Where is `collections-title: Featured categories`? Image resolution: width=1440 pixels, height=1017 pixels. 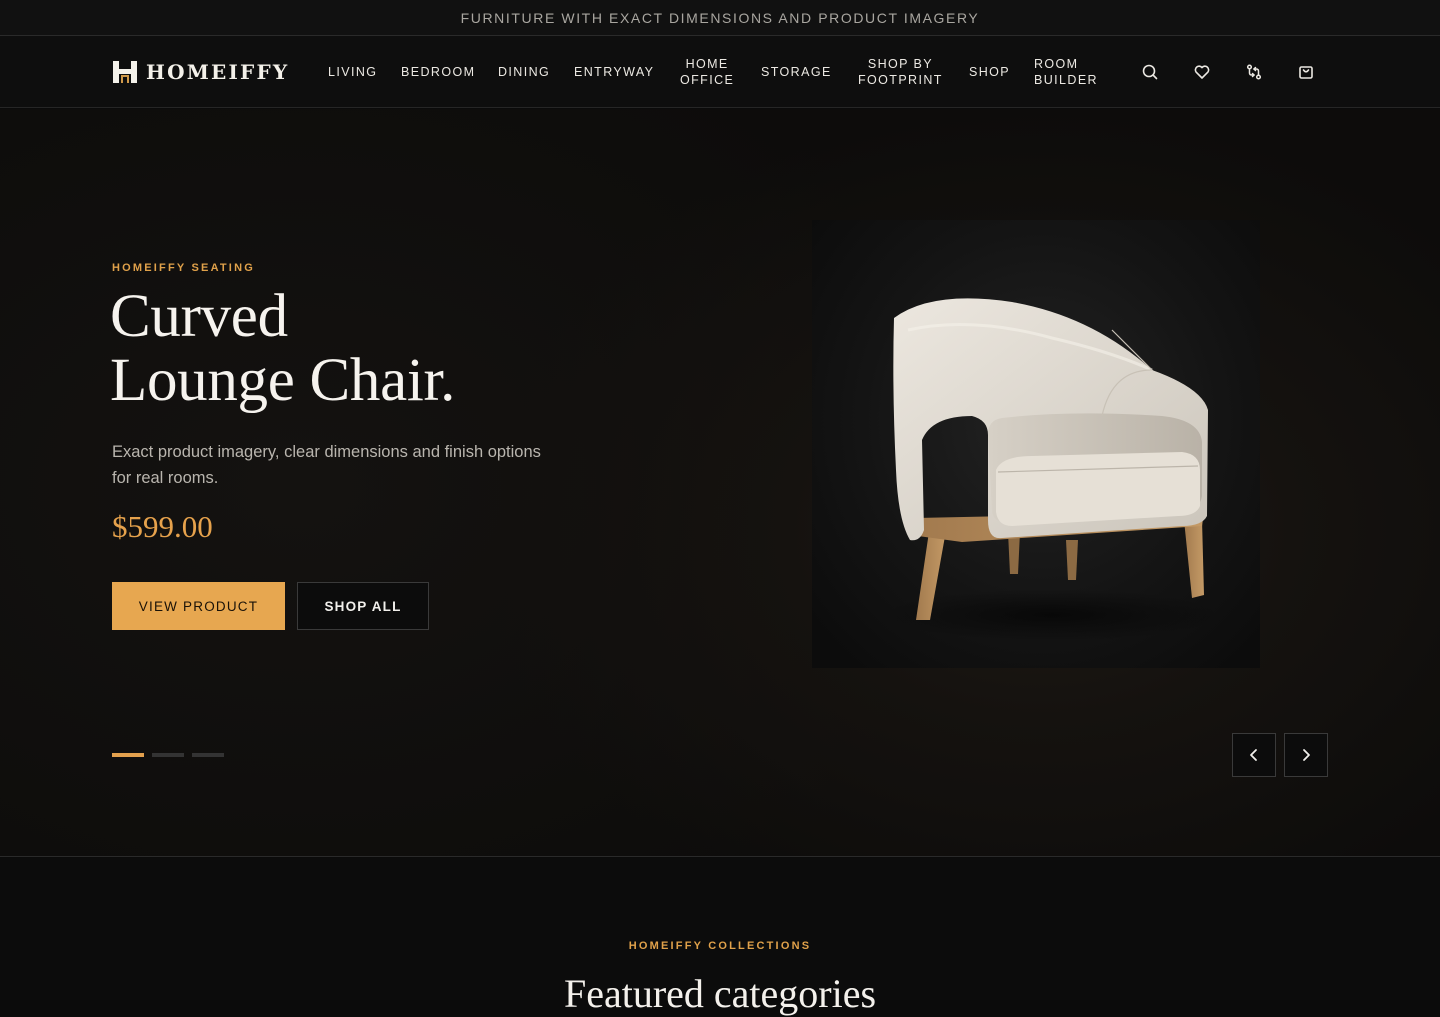 collections-title: Featured categories is located at coordinates (720, 993).